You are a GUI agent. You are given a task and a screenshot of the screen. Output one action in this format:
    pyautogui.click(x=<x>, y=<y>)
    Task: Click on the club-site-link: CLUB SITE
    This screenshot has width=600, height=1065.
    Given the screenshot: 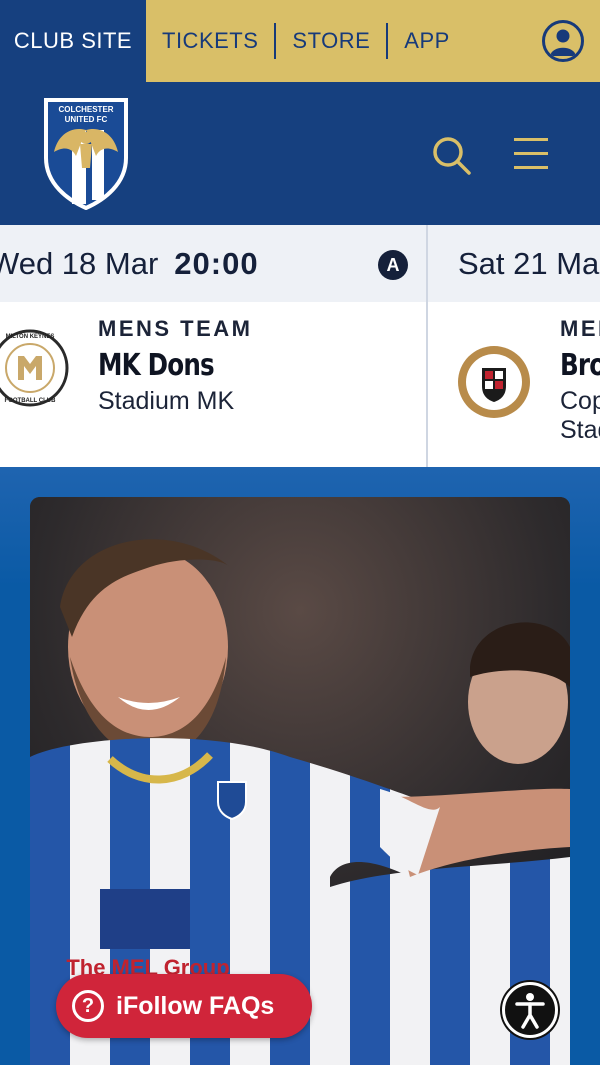 What is the action you would take?
    pyautogui.click(x=73, y=41)
    